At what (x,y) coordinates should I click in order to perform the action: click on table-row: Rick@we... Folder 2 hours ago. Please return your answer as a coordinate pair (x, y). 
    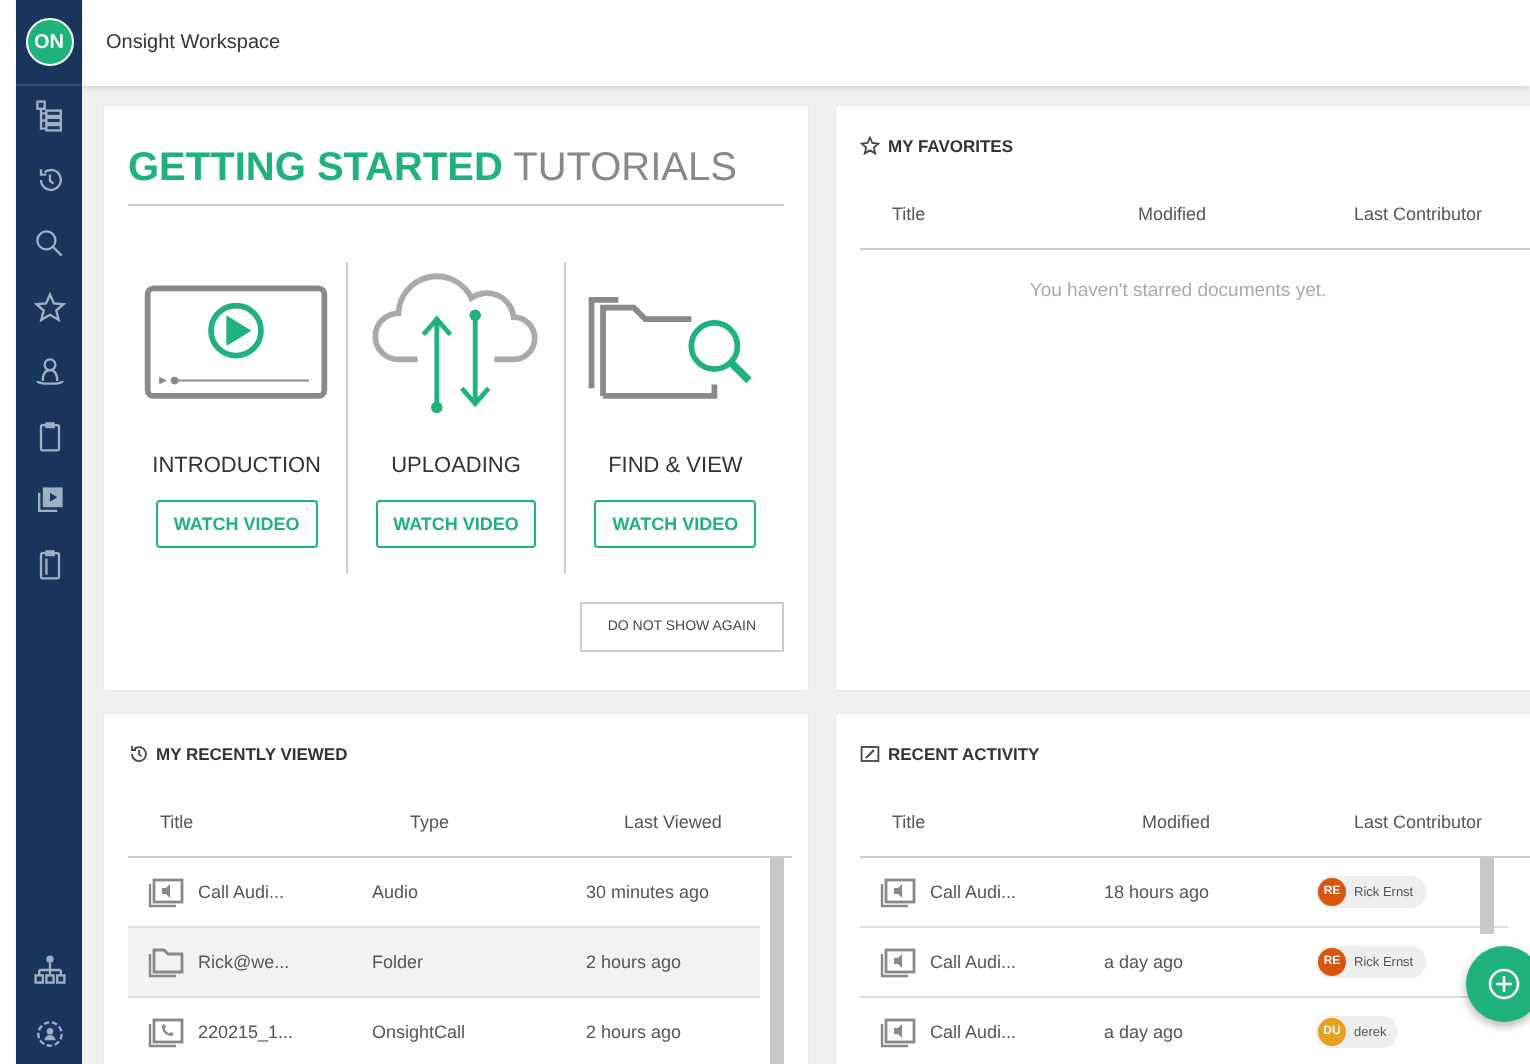
    Looking at the image, I should click on (444, 963).